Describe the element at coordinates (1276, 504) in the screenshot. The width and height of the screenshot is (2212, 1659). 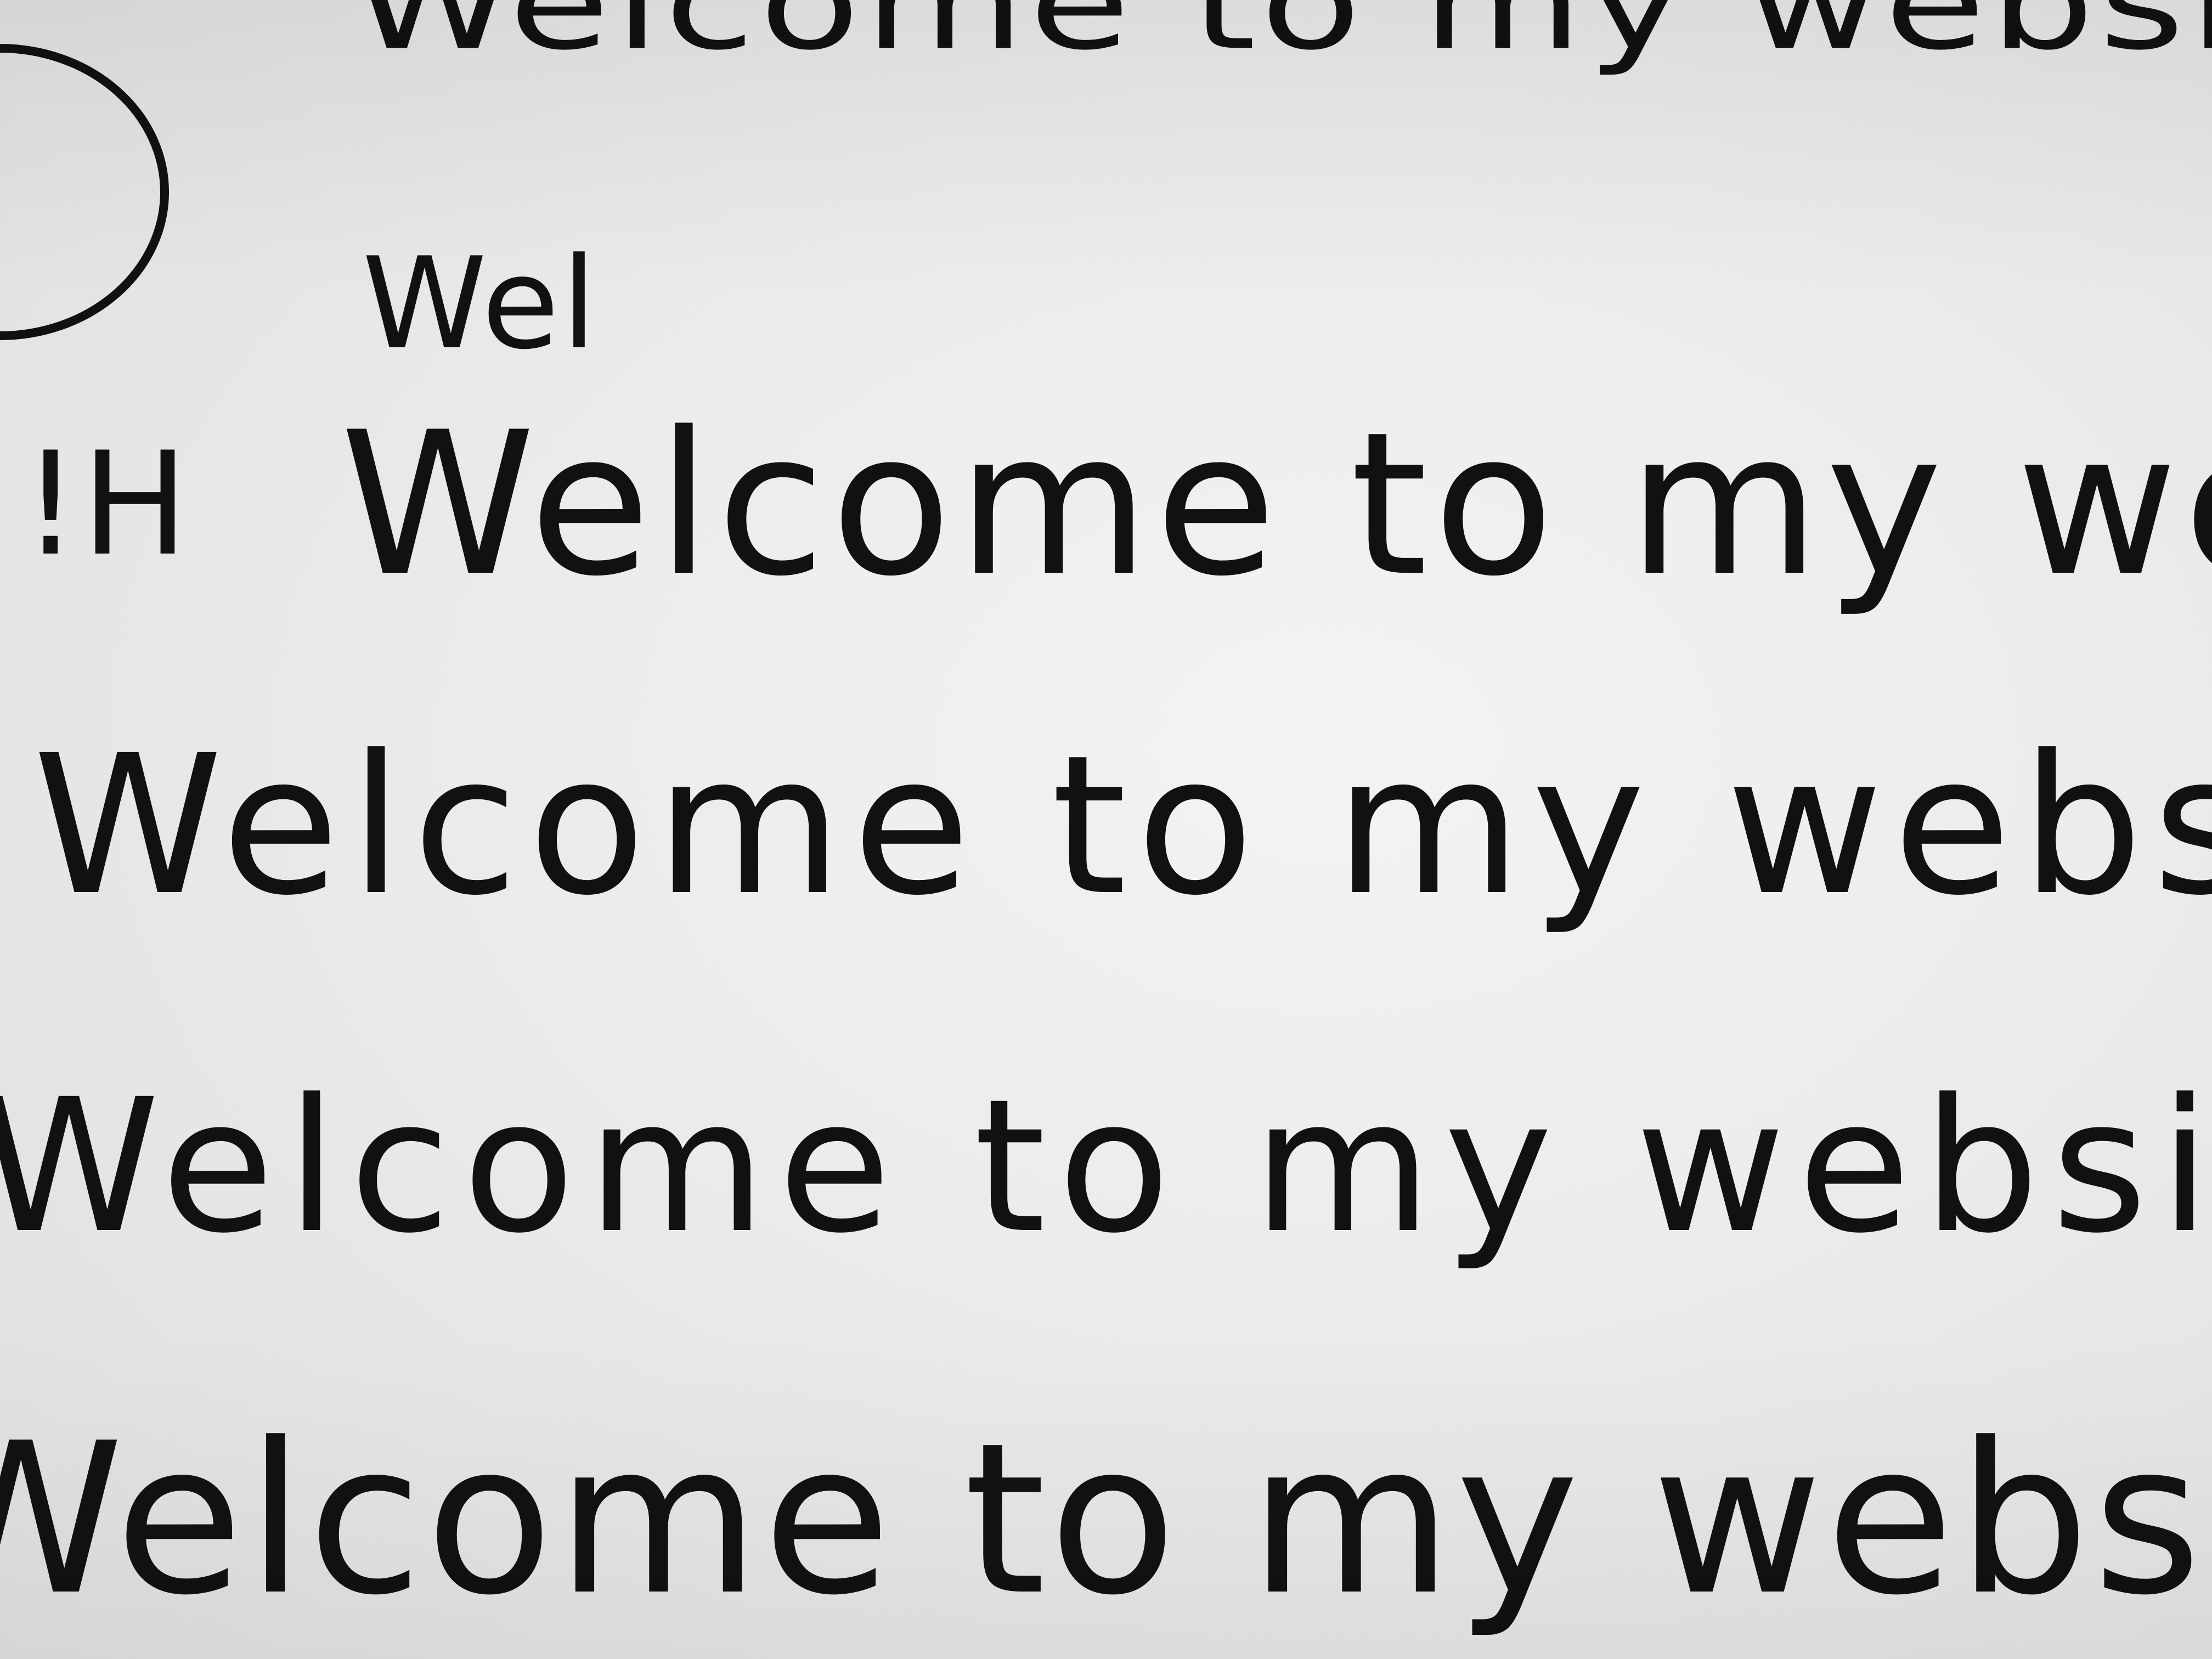
I see `handwritten-line-3: Welcome to my website!` at that location.